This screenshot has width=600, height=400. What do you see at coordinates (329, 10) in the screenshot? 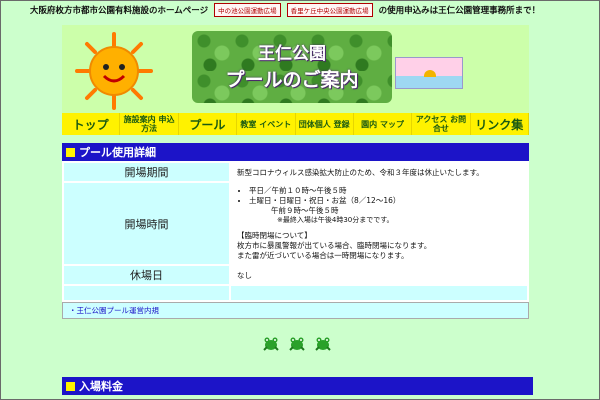
I see `link-kourigaoka: 香里ケ丘中央公園運動広場` at bounding box center [329, 10].